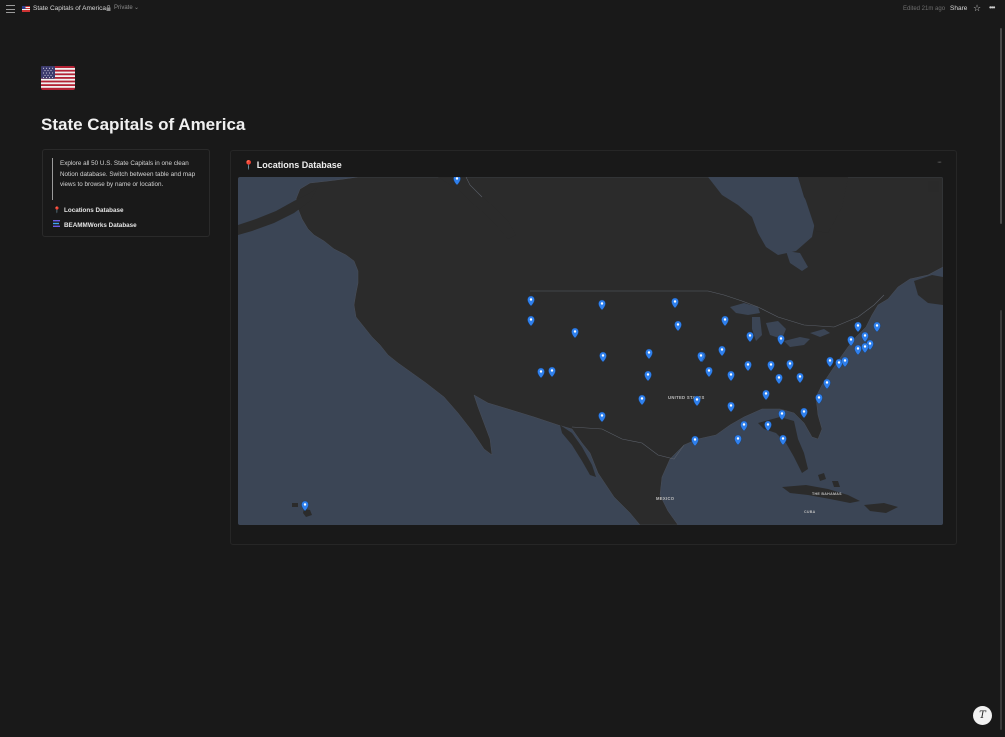 The image size is (1005, 737). What do you see at coordinates (58, 78) in the screenshot?
I see `us-flag-icon` at bounding box center [58, 78].